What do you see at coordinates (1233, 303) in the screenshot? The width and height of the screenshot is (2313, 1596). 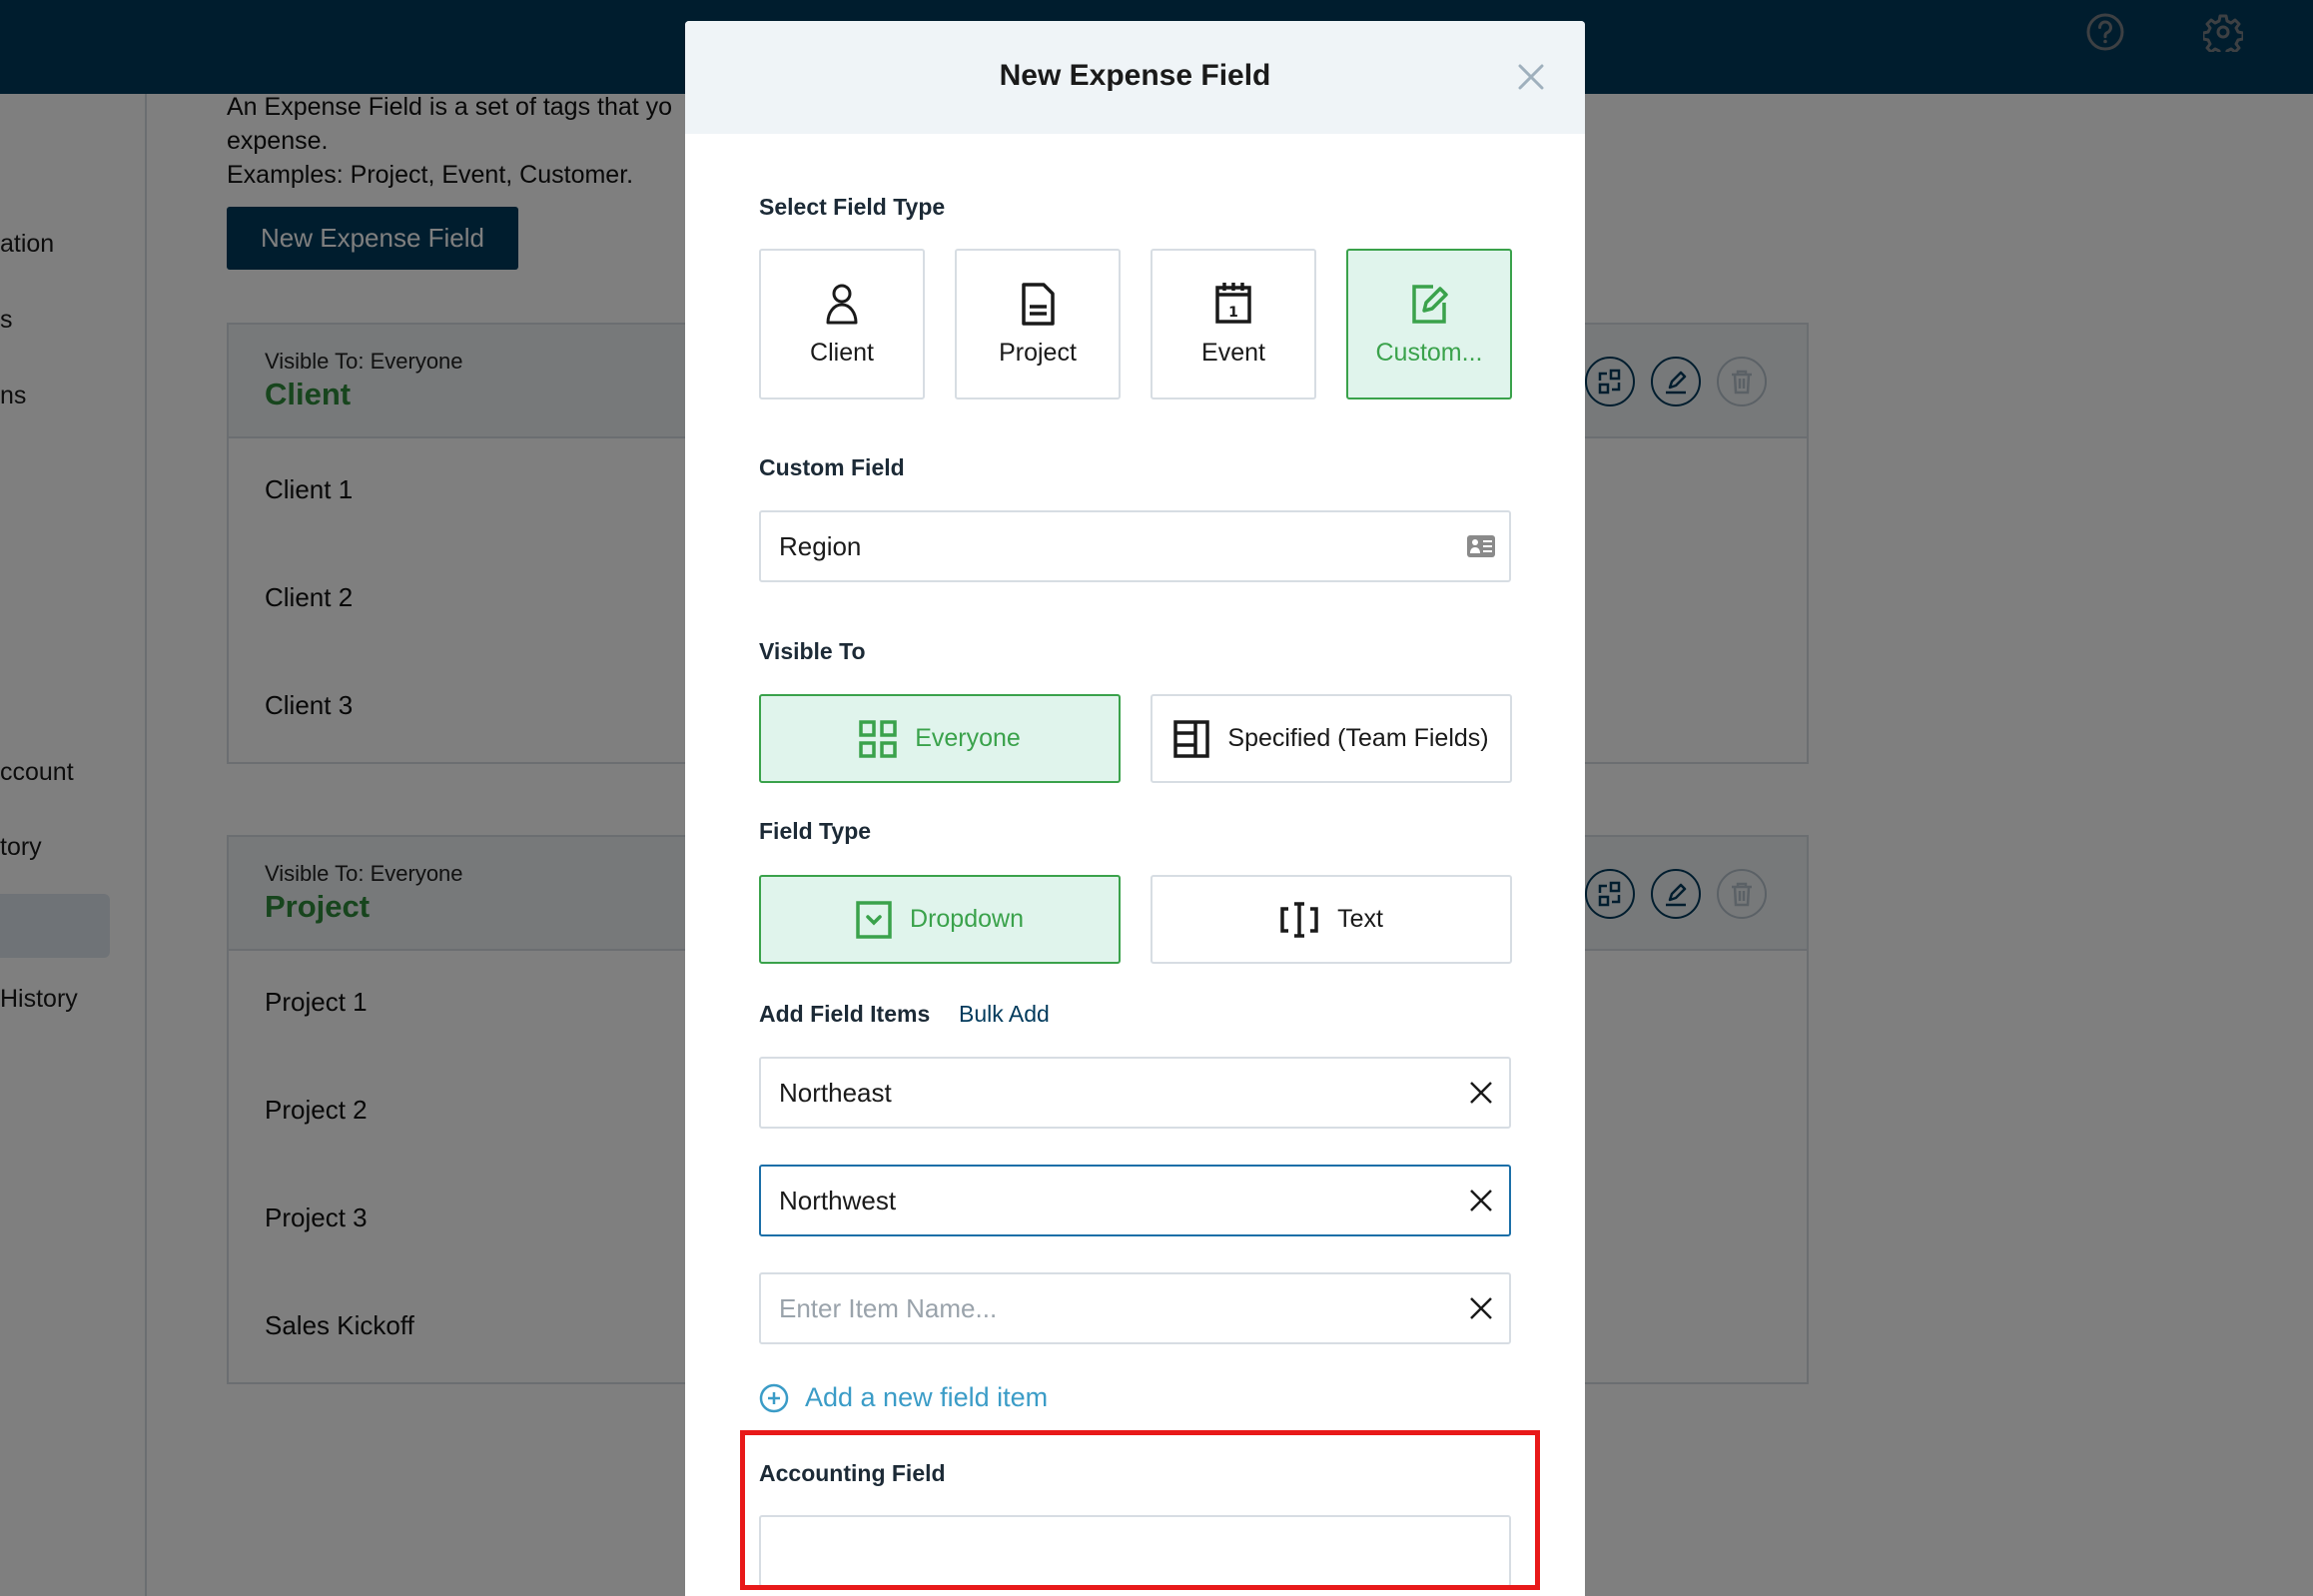 I see `calendar-icon: 1` at bounding box center [1233, 303].